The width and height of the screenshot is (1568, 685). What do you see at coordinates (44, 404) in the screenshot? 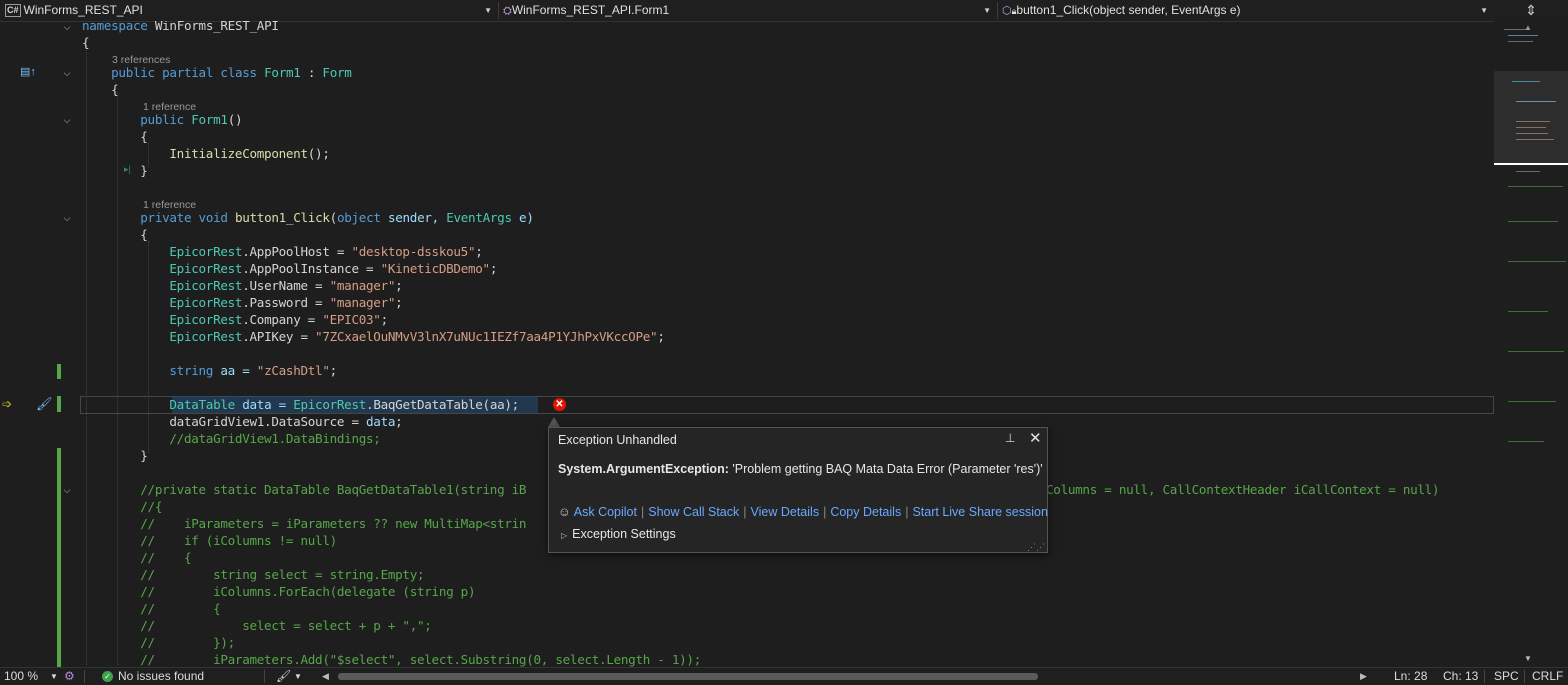
I see `quick-action-icon: 🖌︎` at bounding box center [44, 404].